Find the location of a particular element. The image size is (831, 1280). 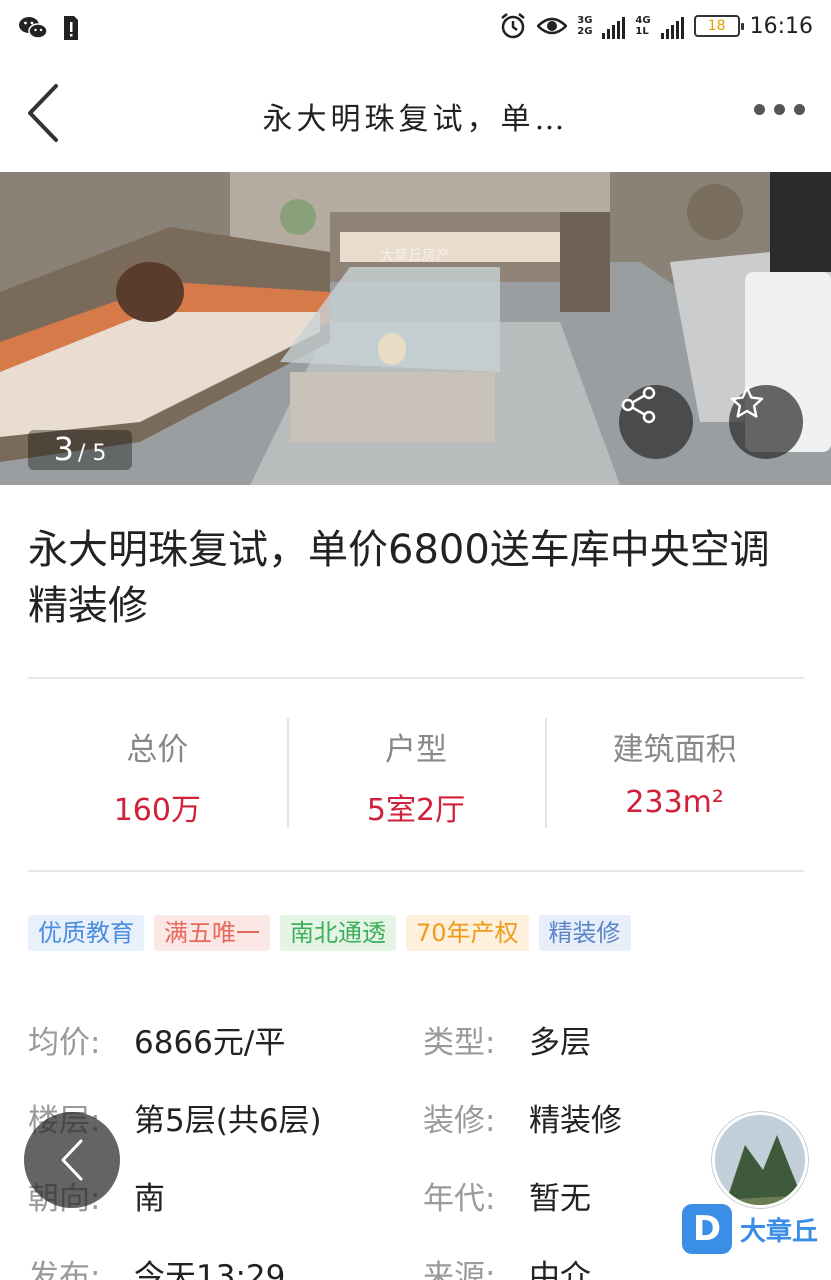

stat-total-price: 总价 160万 is located at coordinates (157, 773).